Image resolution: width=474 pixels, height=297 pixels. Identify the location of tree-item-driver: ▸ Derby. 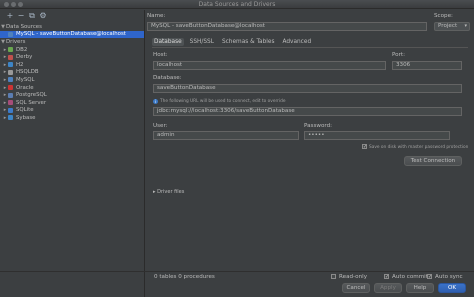
(72, 57).